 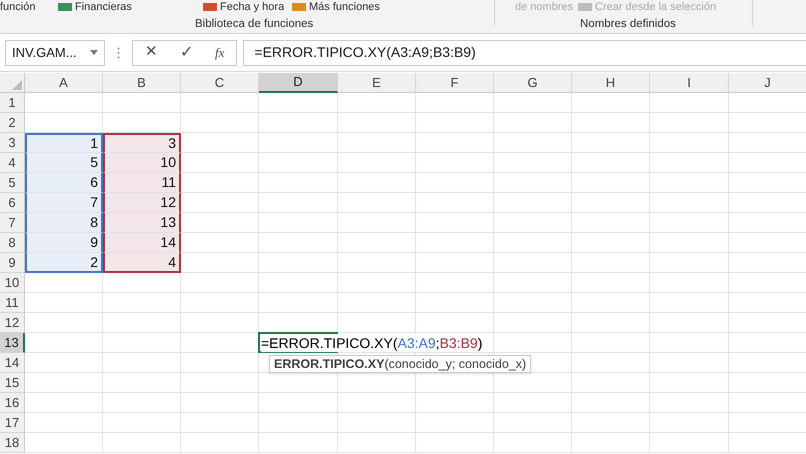 What do you see at coordinates (455, 83) in the screenshot?
I see `column-header: F` at bounding box center [455, 83].